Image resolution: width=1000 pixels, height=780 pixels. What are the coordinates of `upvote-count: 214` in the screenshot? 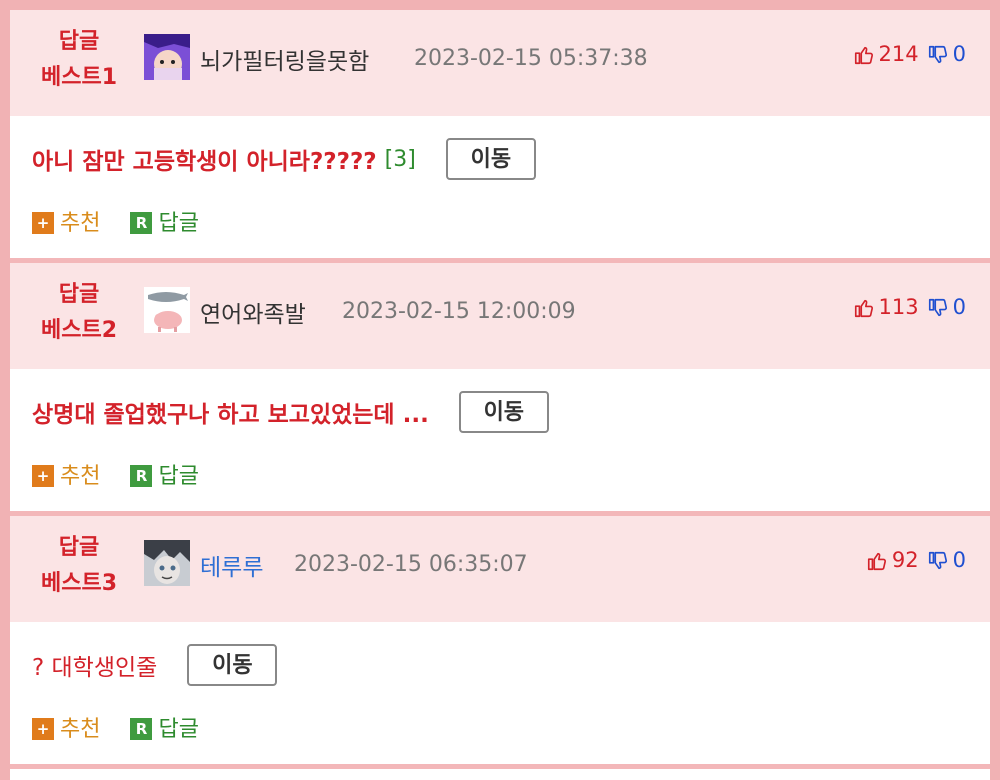 It's located at (898, 54).